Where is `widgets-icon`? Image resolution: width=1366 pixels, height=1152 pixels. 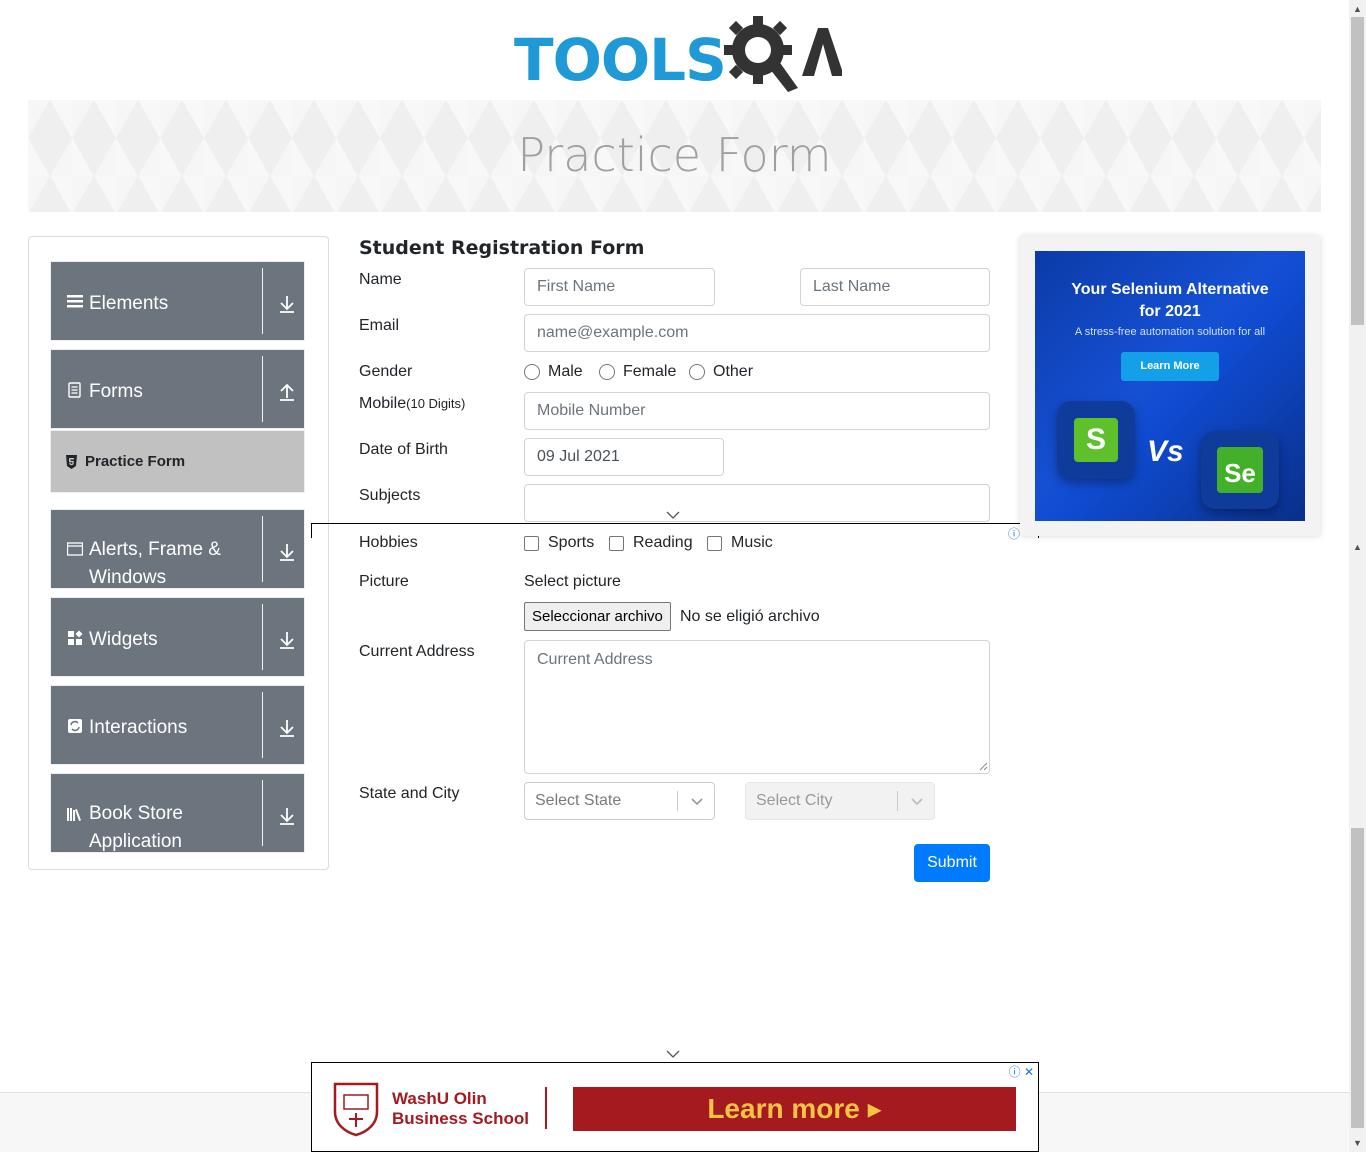 widgets-icon is located at coordinates (75, 637).